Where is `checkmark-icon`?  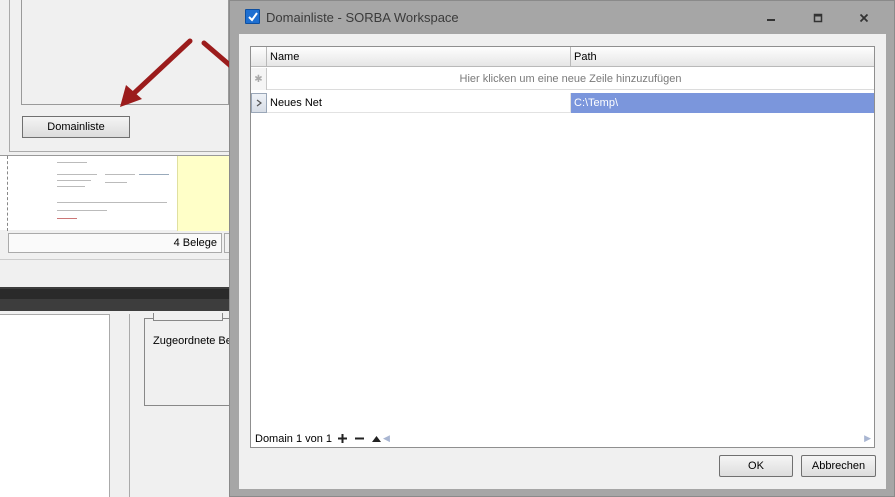
checkmark-icon is located at coordinates (252, 16).